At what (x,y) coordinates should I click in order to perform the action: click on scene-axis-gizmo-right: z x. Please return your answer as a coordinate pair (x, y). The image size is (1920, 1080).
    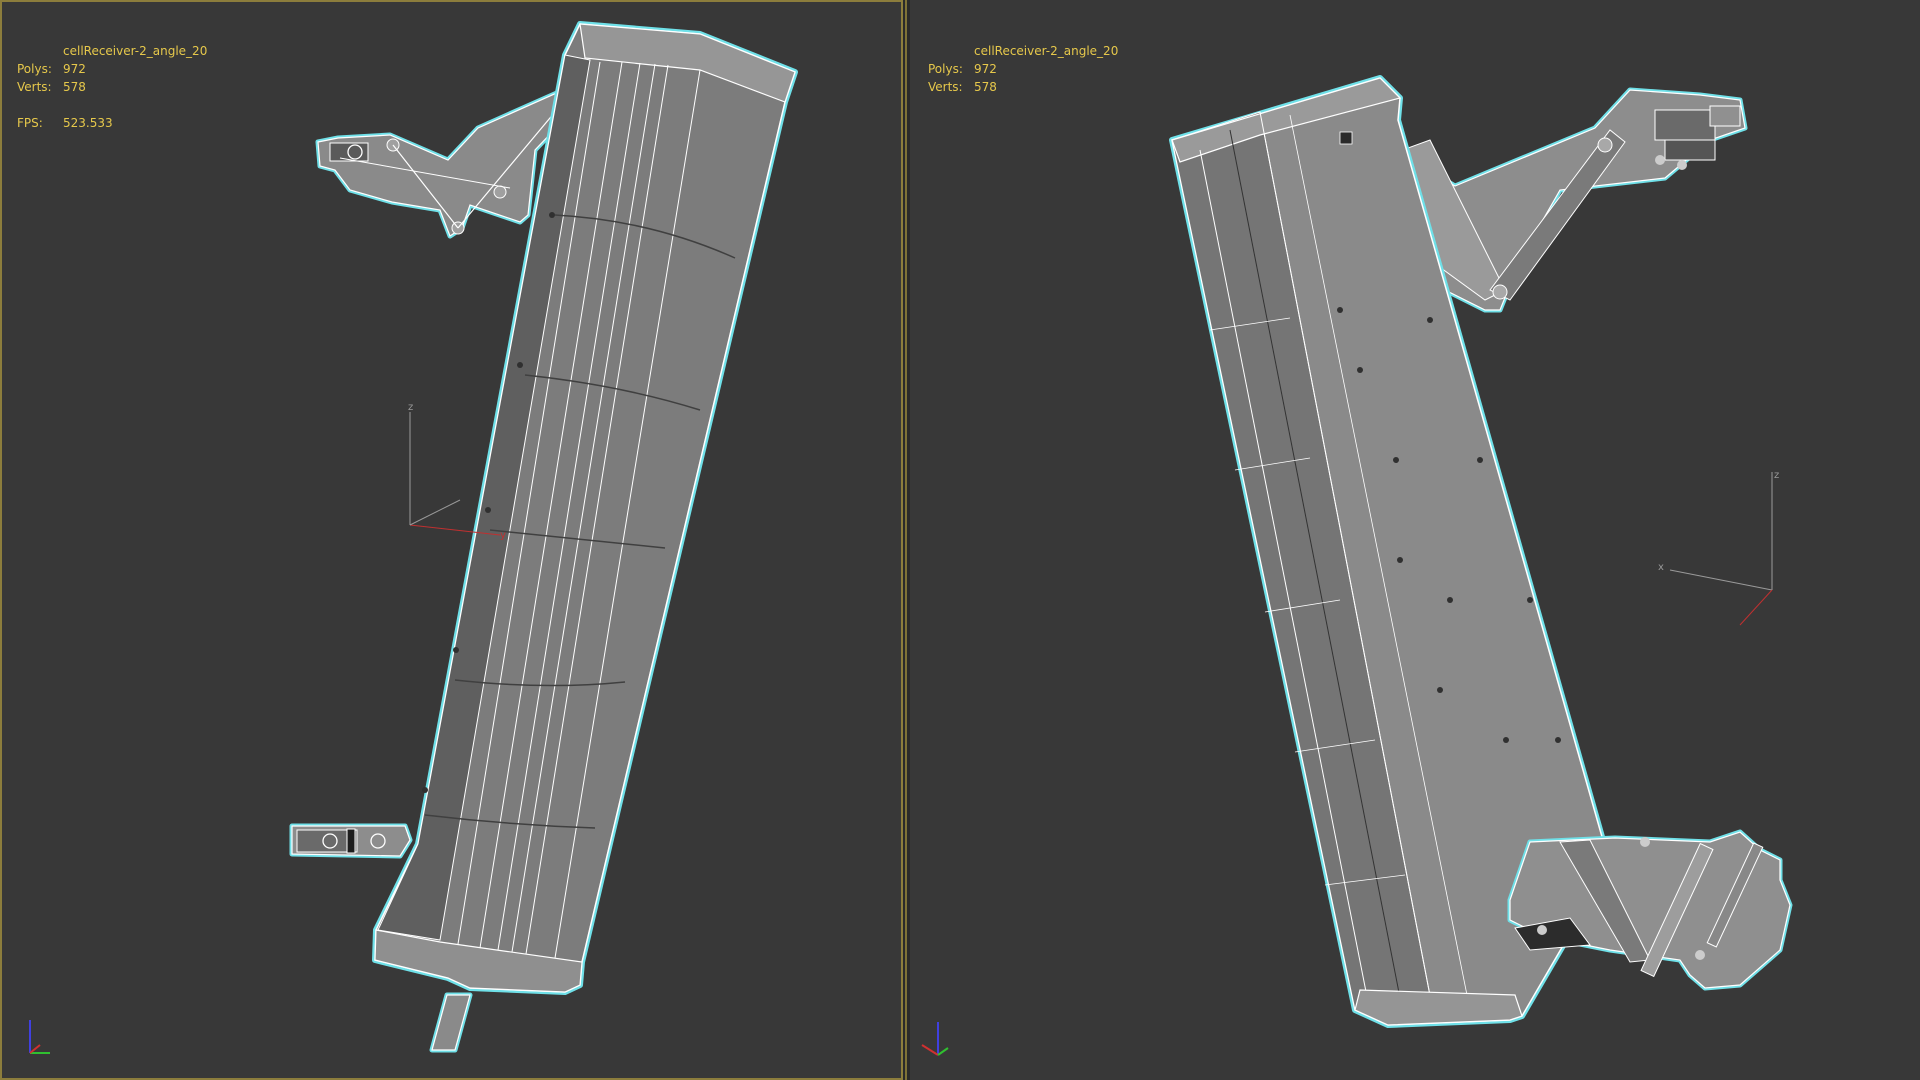
    Looking at the image, I should click on (1718, 548).